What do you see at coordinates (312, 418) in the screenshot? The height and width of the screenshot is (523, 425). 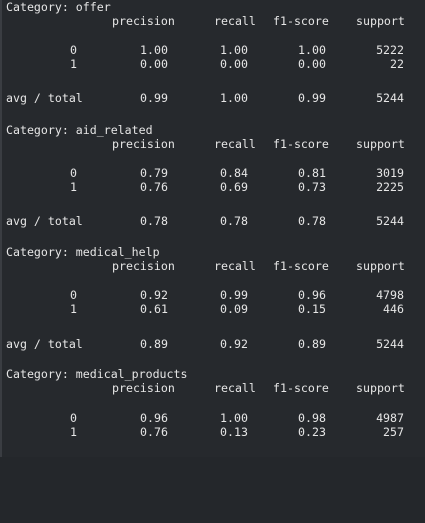 I see `f1-value: 0.98` at bounding box center [312, 418].